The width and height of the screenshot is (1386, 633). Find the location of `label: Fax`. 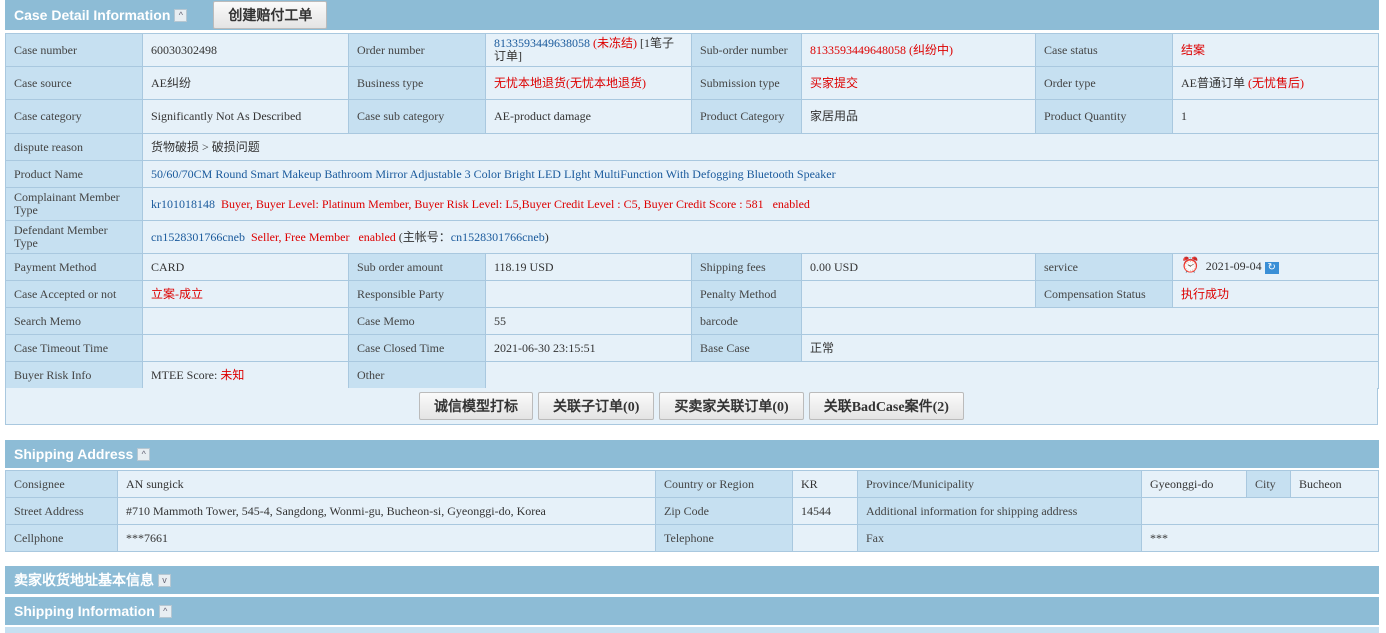

label: Fax is located at coordinates (999, 538).